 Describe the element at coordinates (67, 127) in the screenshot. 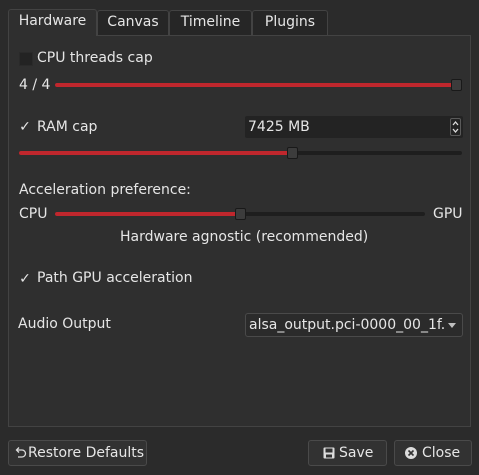

I see `ram-cap-label: RAM cap` at that location.